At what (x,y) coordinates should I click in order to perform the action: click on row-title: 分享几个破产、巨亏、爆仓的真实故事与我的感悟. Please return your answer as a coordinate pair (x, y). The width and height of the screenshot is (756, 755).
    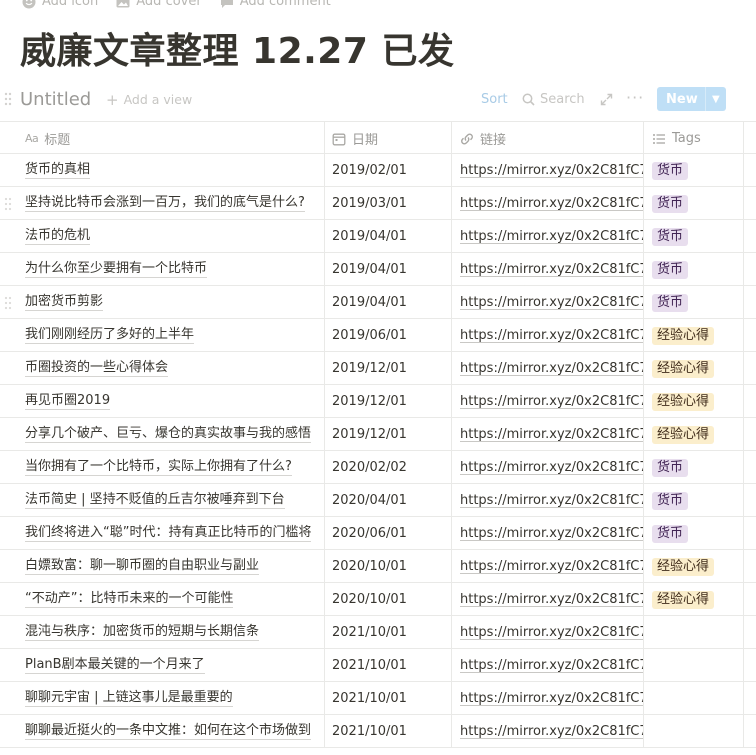
    Looking at the image, I should click on (168, 434).